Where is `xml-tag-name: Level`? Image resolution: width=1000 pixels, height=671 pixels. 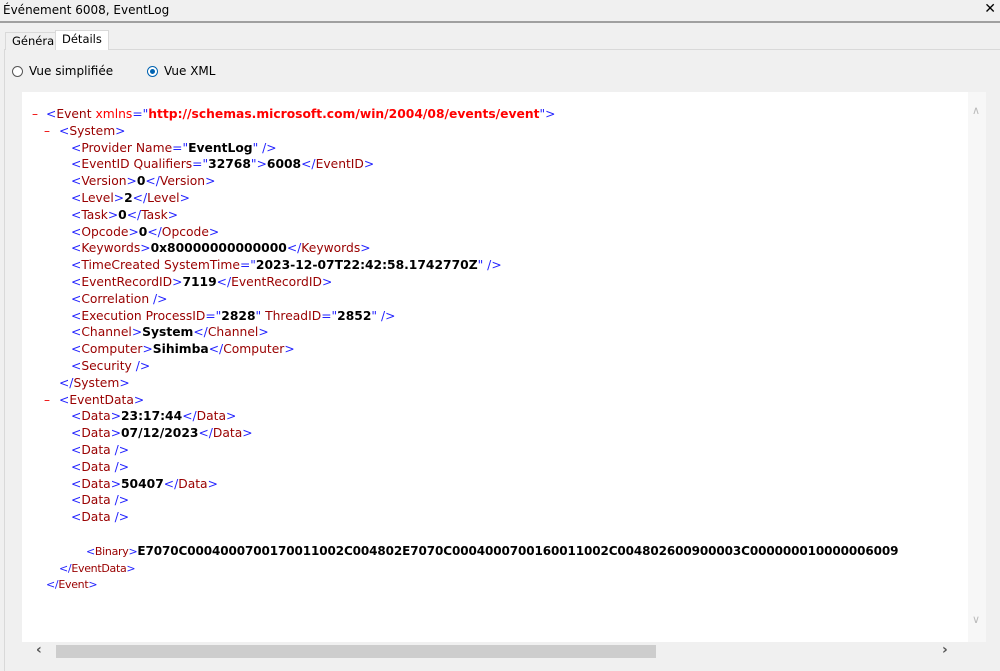
xml-tag-name: Level is located at coordinates (97, 198).